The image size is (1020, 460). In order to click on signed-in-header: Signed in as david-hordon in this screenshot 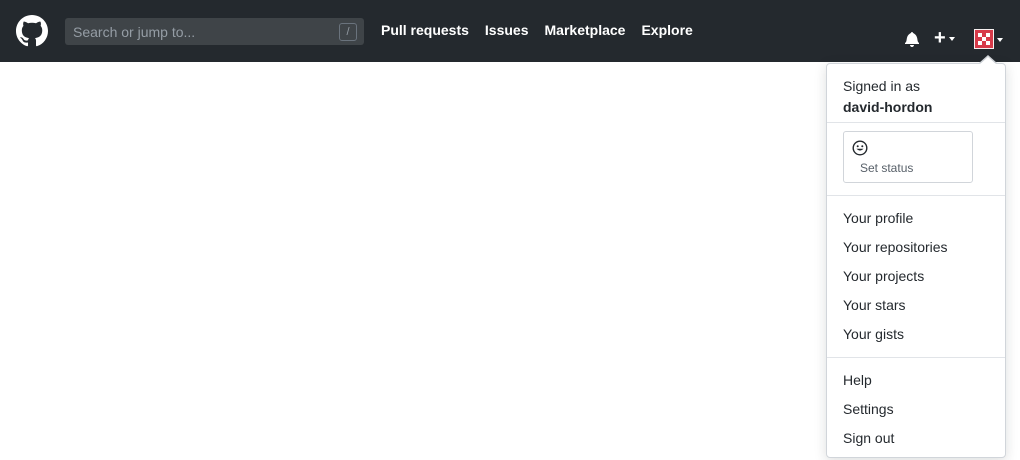, I will do `click(887, 97)`.